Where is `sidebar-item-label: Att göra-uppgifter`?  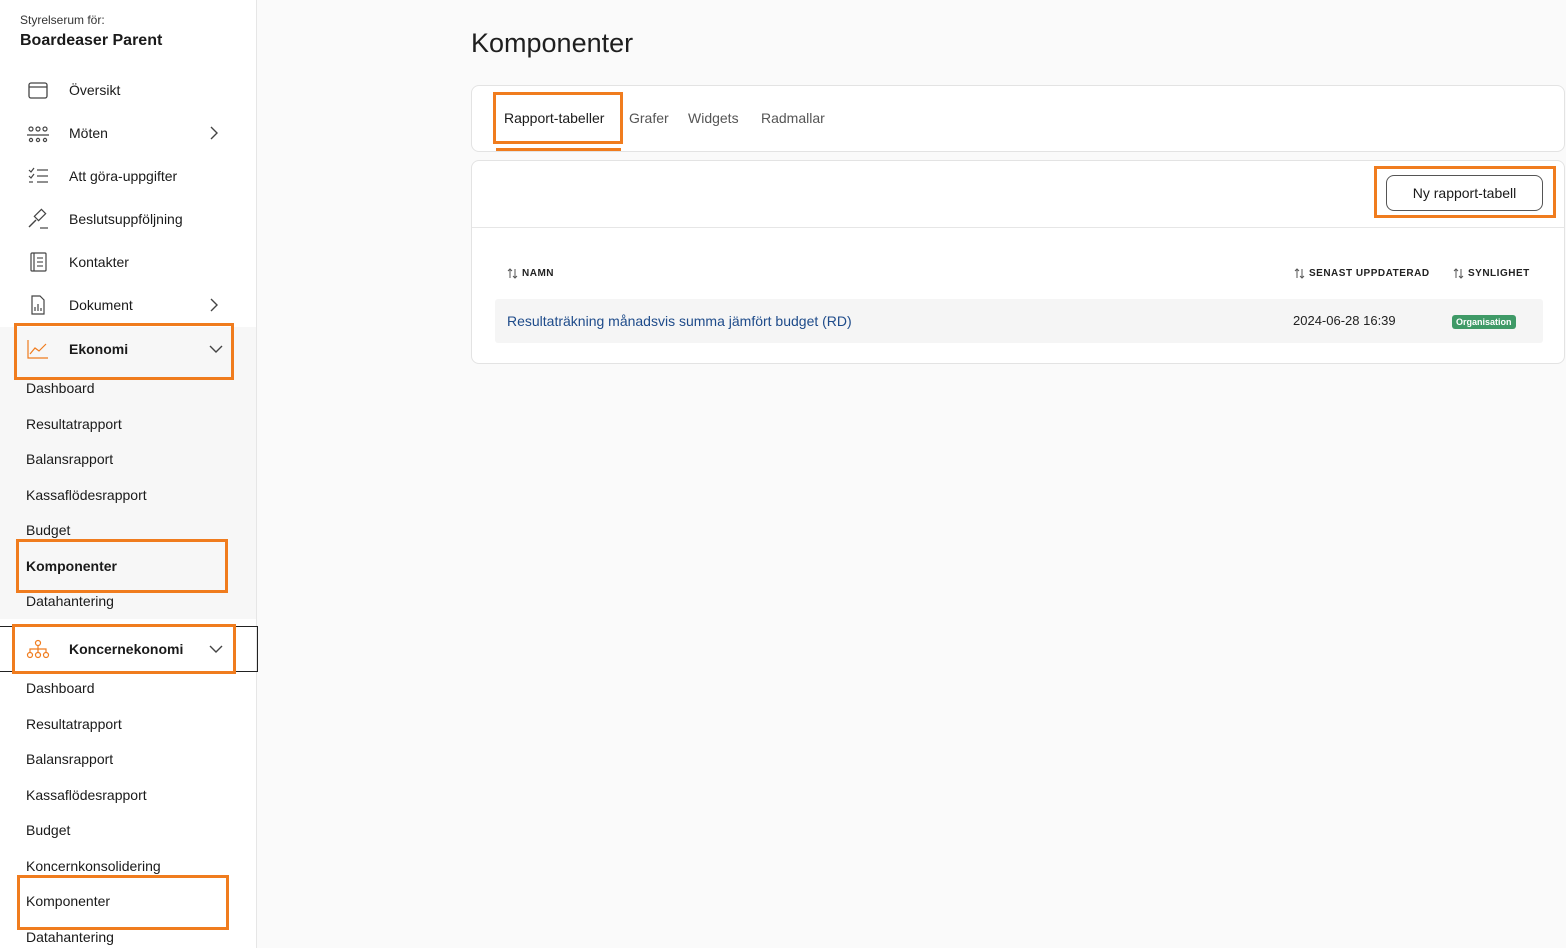
sidebar-item-label: Att göra-uppgifter is located at coordinates (123, 175).